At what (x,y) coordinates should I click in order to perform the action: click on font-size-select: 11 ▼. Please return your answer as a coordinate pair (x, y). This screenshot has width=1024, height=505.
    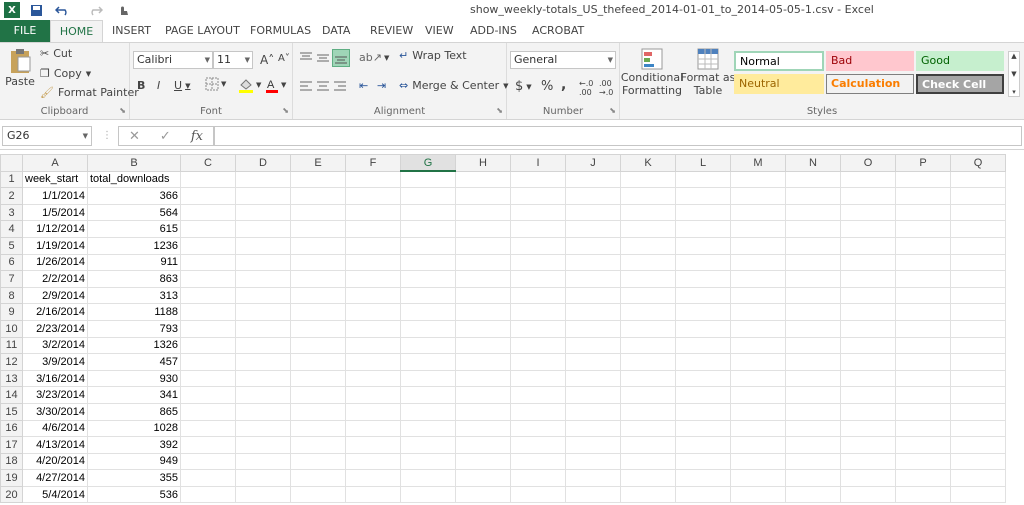
    Looking at the image, I should click on (233, 60).